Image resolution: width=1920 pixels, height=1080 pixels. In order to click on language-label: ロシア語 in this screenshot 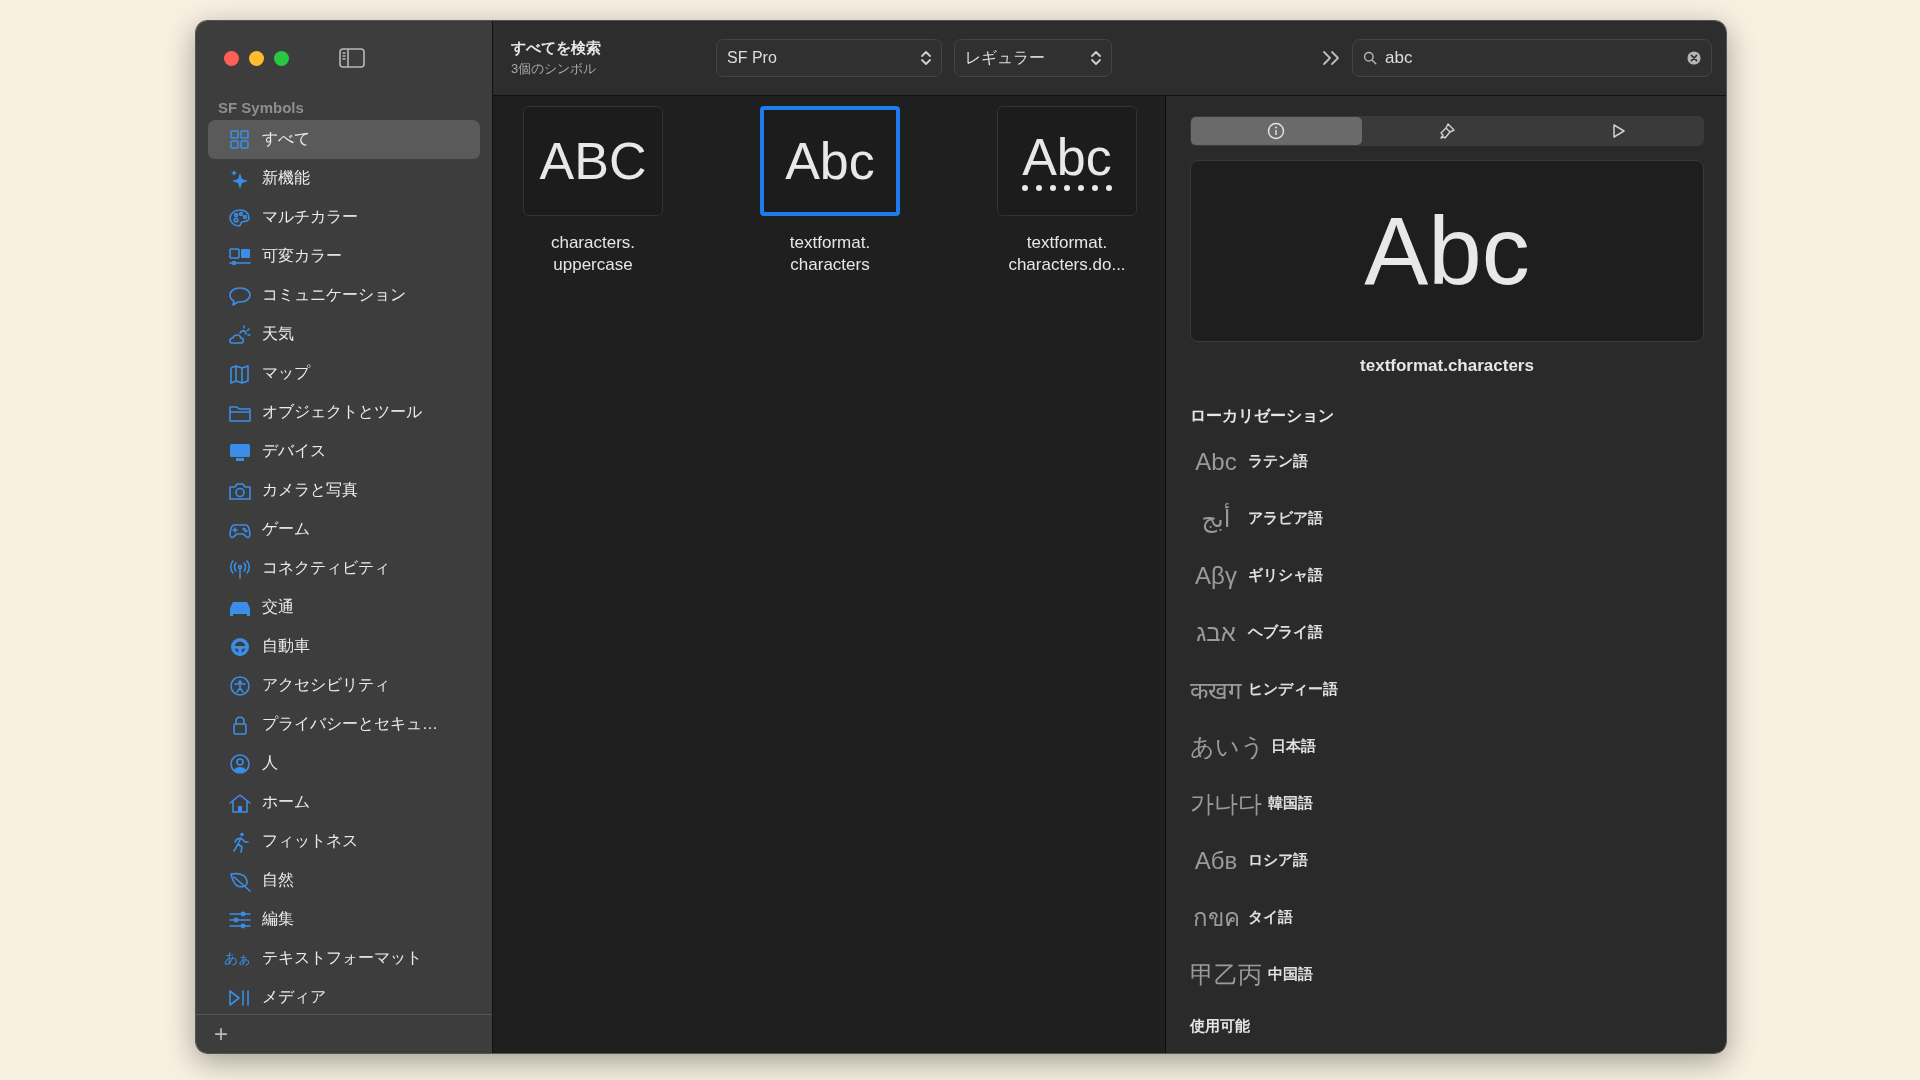, I will do `click(1278, 860)`.